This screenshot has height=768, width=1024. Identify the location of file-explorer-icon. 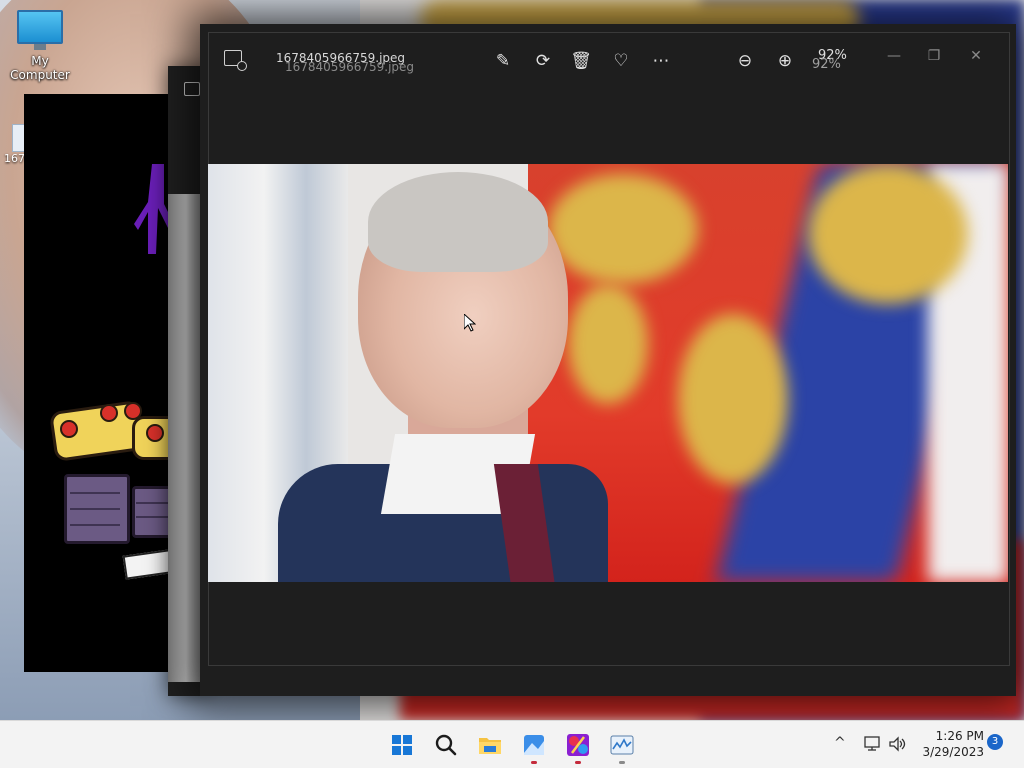
(490, 746).